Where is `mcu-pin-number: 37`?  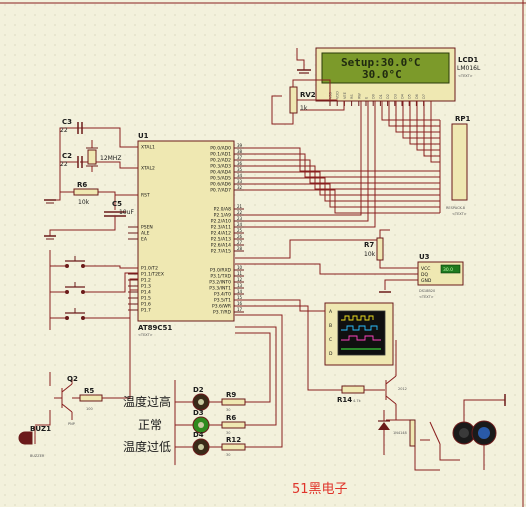
mcu-pin-number: 37 is located at coordinates (240, 157).